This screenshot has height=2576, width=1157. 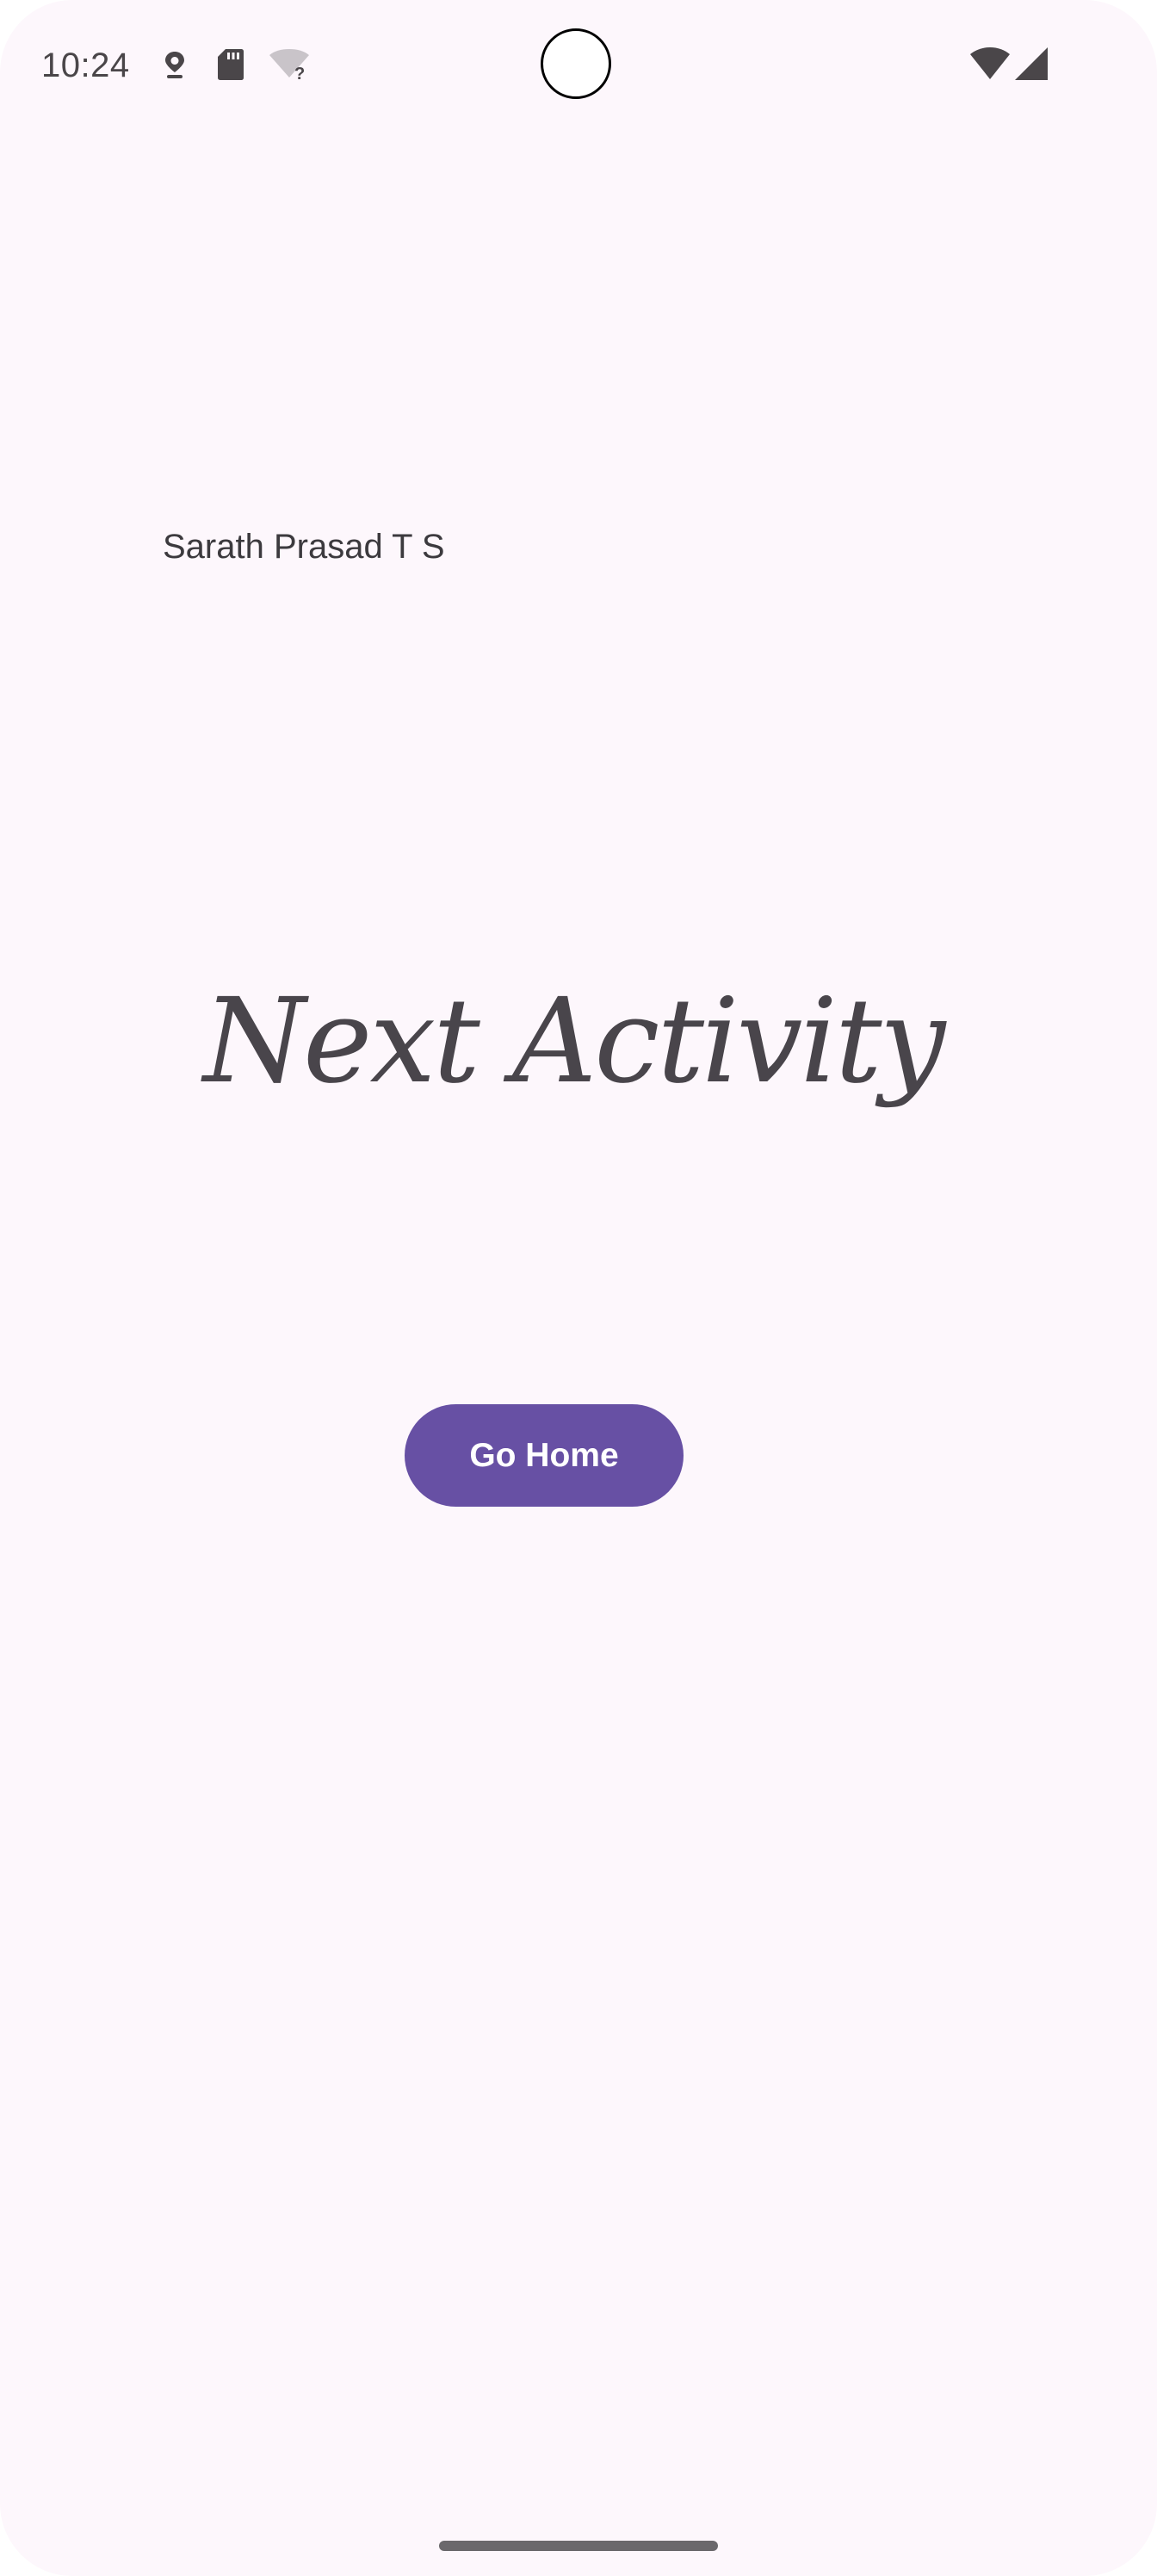 What do you see at coordinates (174, 65) in the screenshot?
I see `location-pin-icon` at bounding box center [174, 65].